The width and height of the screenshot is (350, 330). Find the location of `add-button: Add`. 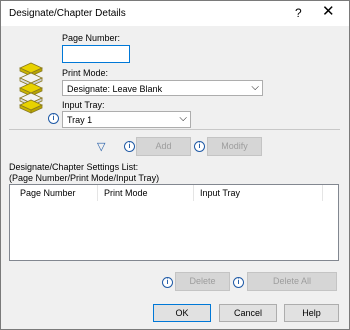

add-button: Add is located at coordinates (163, 146).